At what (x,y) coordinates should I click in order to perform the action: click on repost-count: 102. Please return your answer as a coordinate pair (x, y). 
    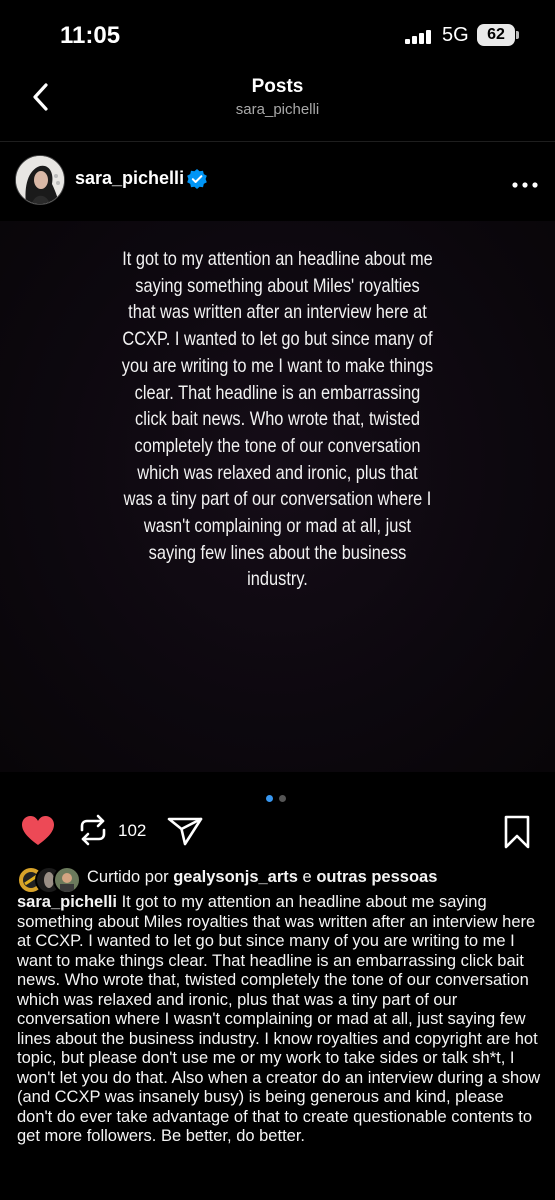
    Looking at the image, I should click on (132, 830).